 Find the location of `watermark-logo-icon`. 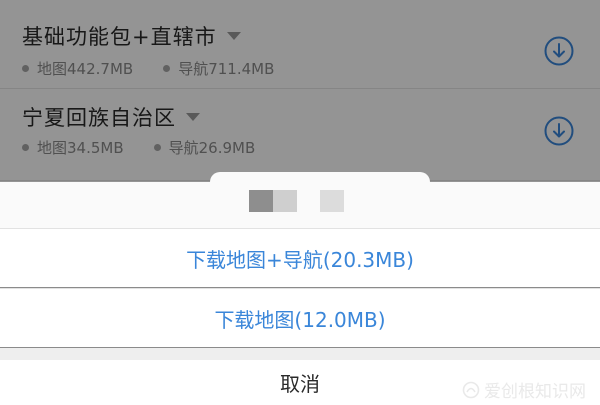

watermark-logo-icon is located at coordinates (471, 389).